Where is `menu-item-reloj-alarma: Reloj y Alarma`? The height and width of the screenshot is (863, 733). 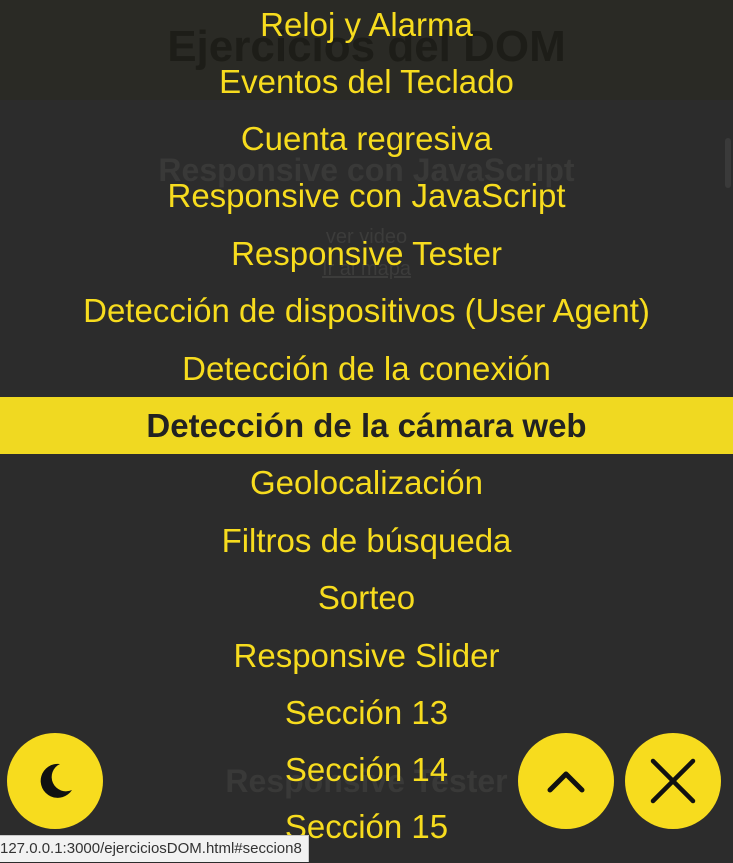
menu-item-reloj-alarma: Reloj y Alarma is located at coordinates (366, 26).